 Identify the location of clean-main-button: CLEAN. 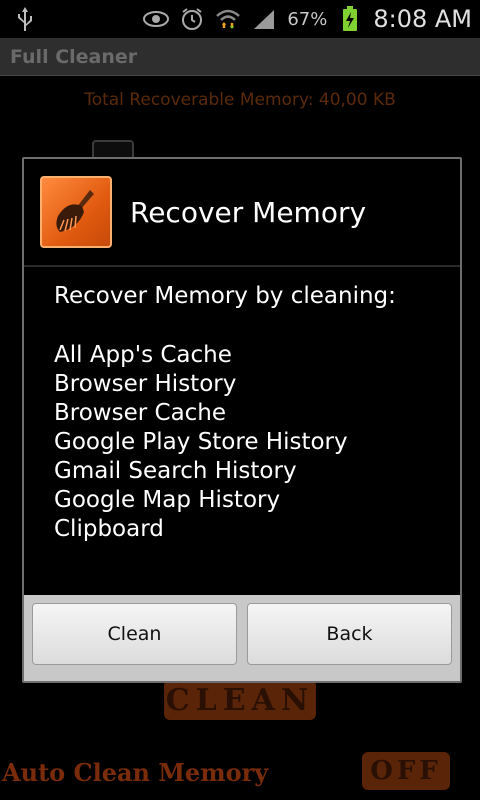
(240, 700).